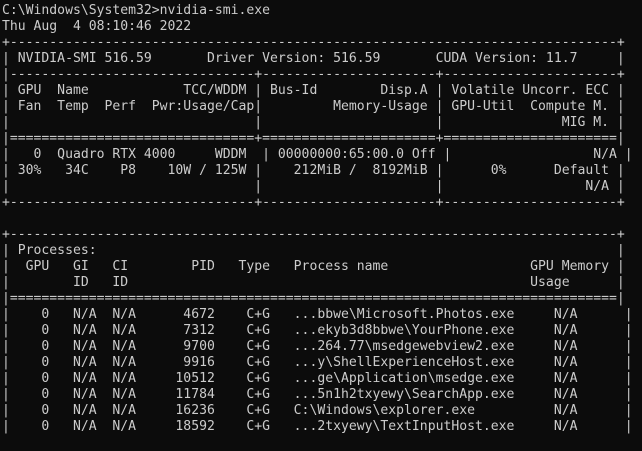 The image size is (642, 451). Describe the element at coordinates (313, 186) in the screenshot. I see `gpu-row-3: | | | N/A |` at that location.